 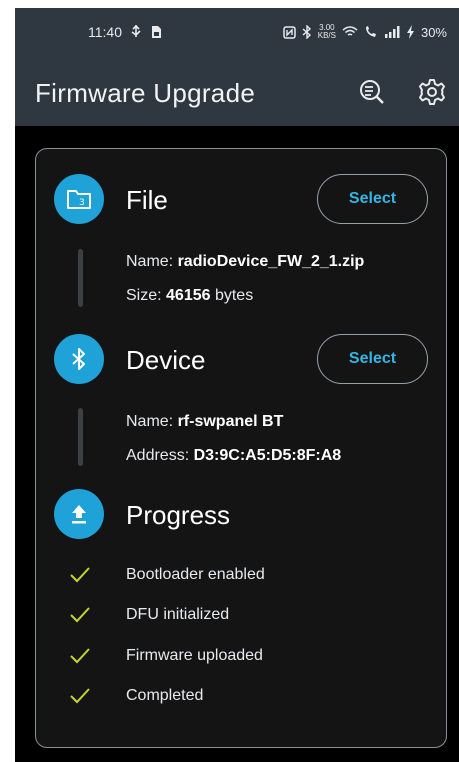 What do you see at coordinates (195, 574) in the screenshot?
I see `step-bootloader-enabled: Bootloader enabled` at bounding box center [195, 574].